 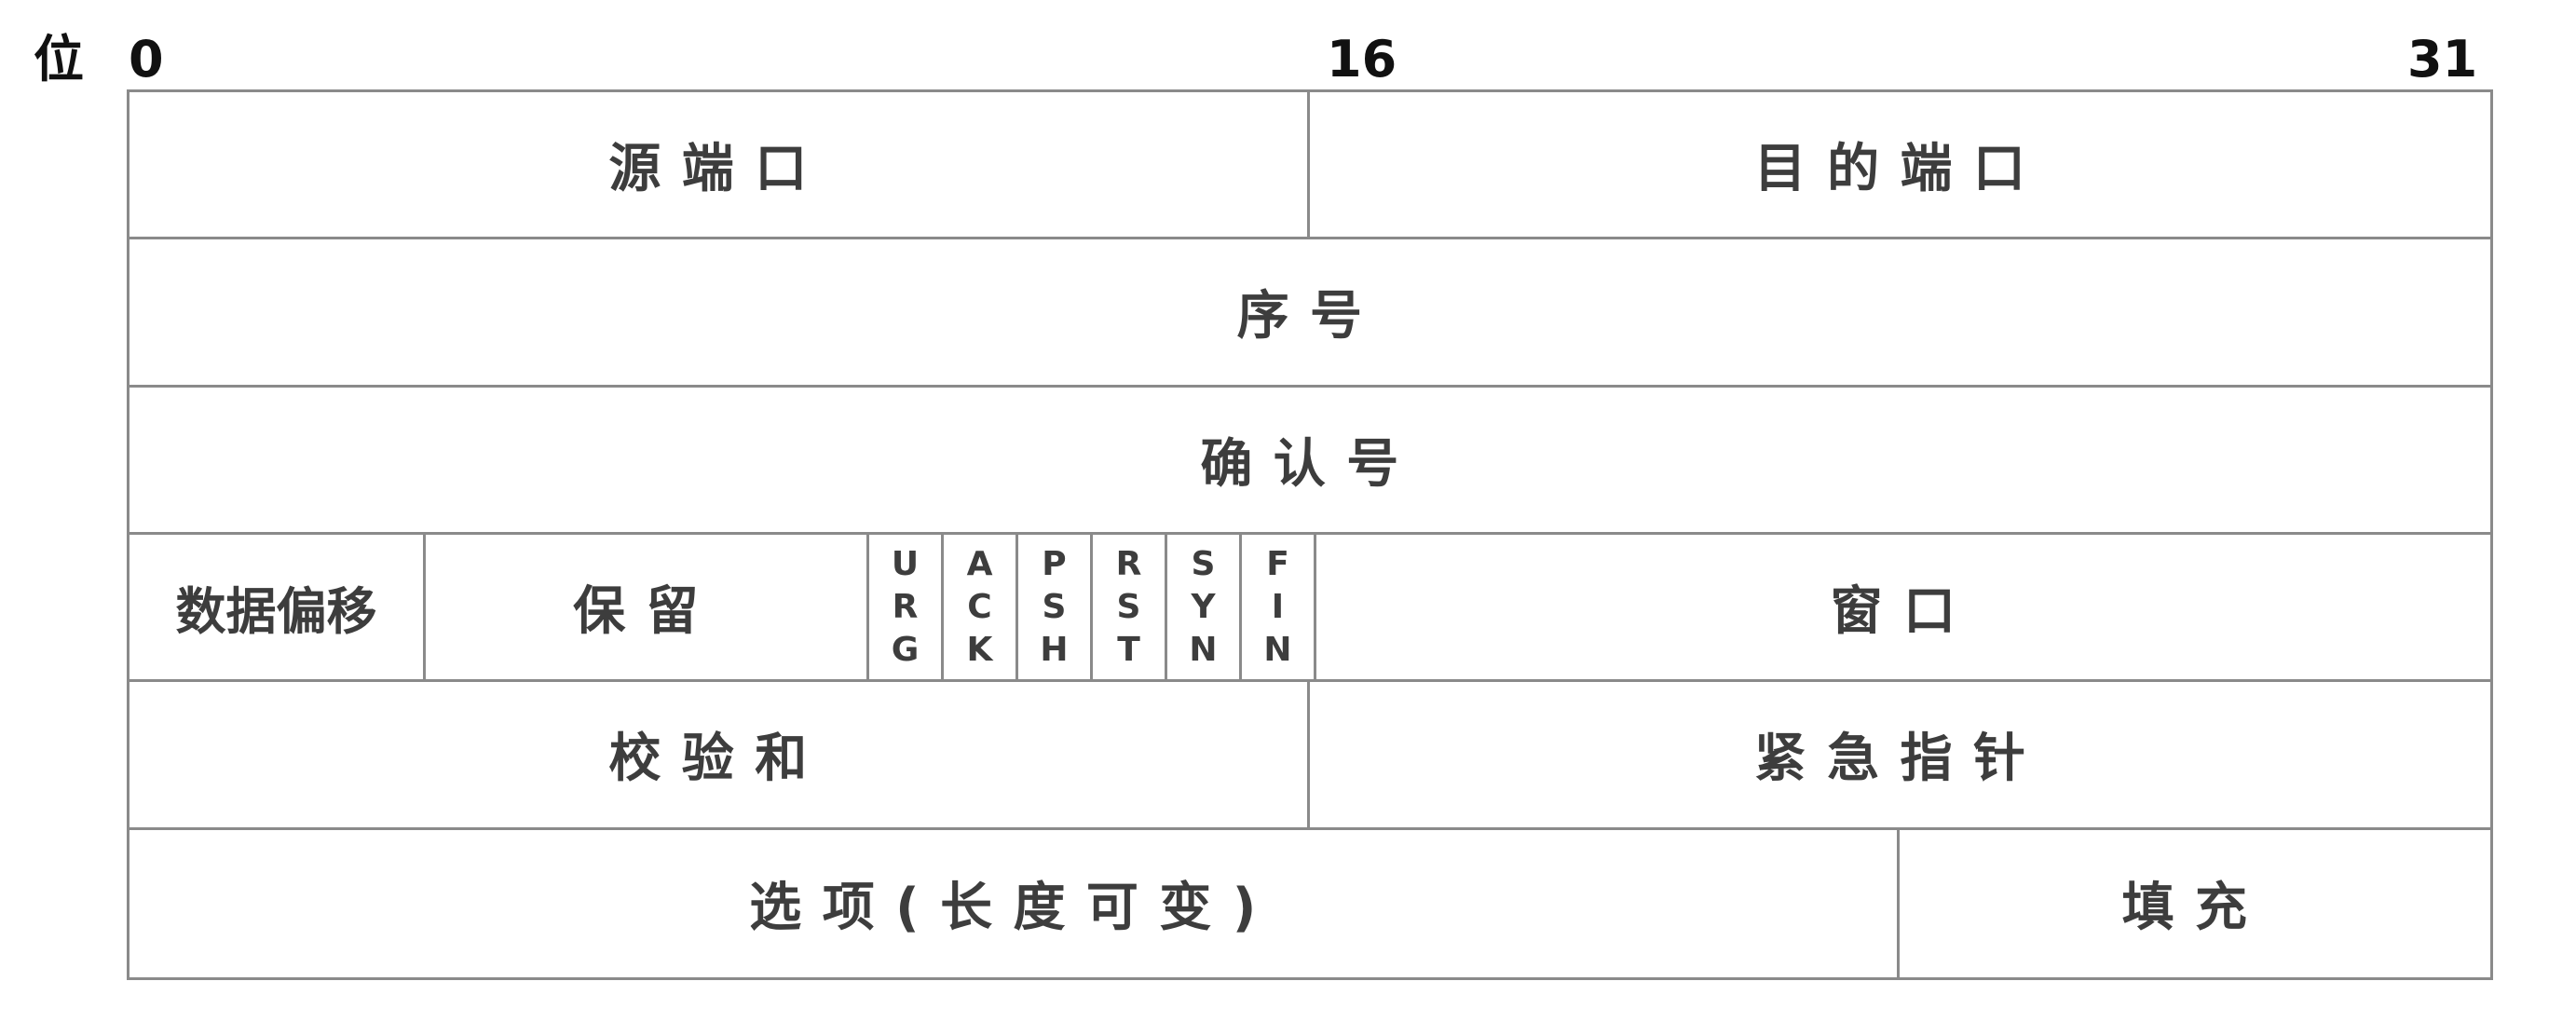 I want to click on flag-letter: G, so click(x=905, y=649).